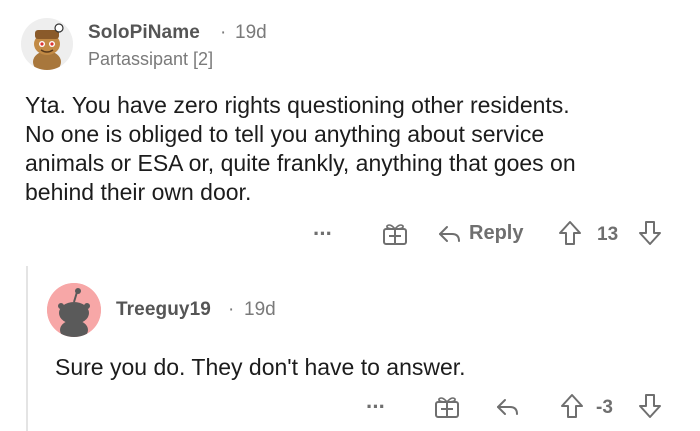 This screenshot has width=700, height=431. I want to click on reply-button: Reply, so click(480, 233).